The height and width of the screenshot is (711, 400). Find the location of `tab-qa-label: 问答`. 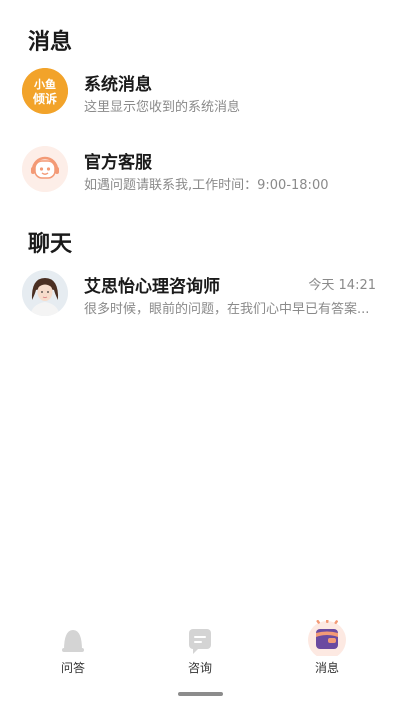

tab-qa-label: 问答 is located at coordinates (72, 668).